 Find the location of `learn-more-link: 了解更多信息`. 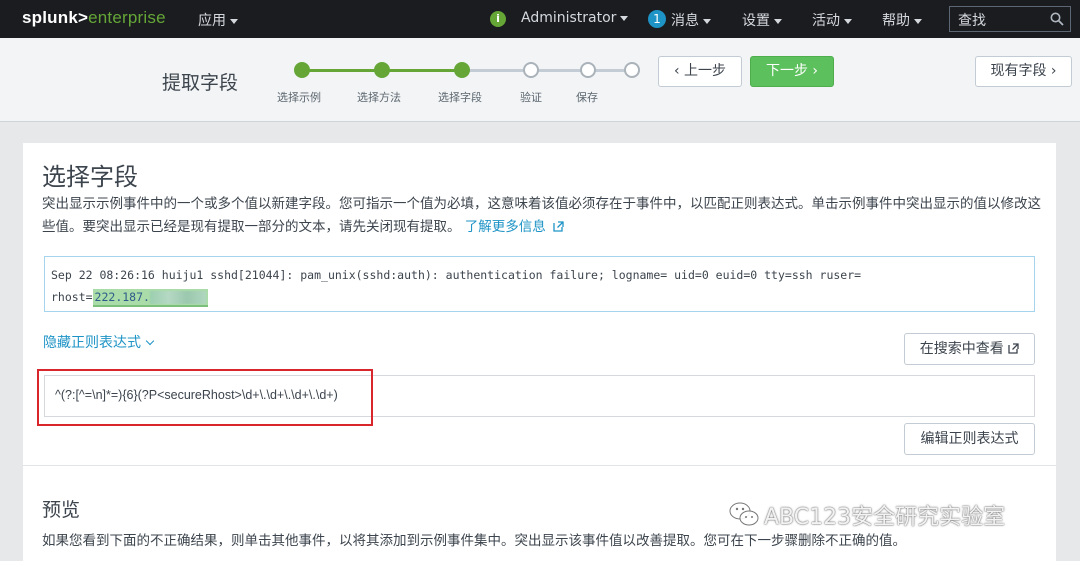

learn-more-link: 了解更多信息 is located at coordinates (514, 227).